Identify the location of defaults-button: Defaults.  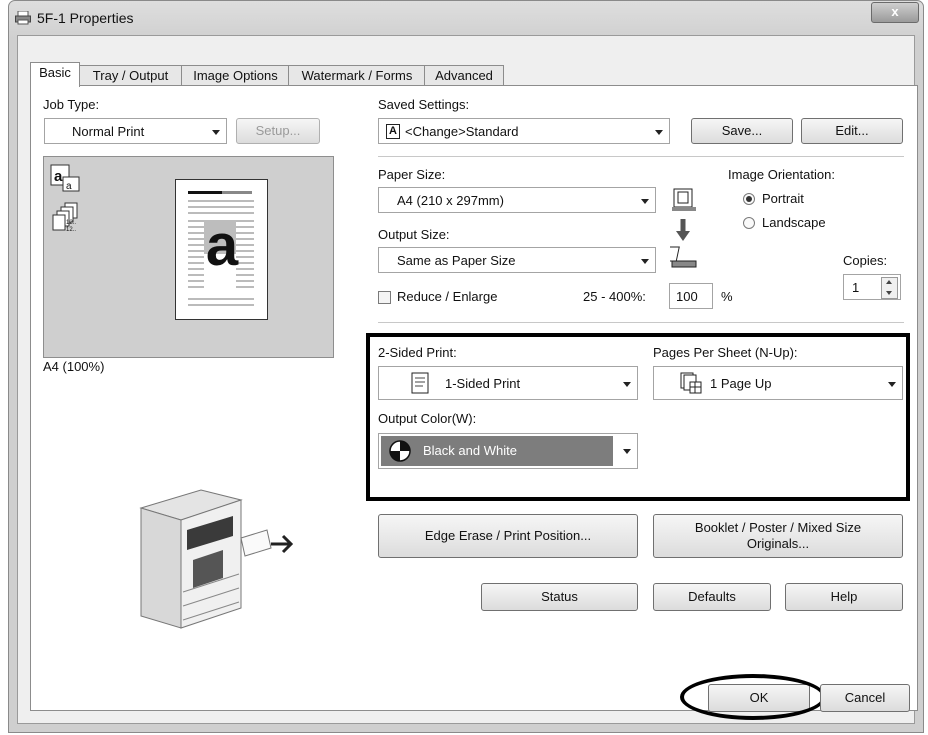
(712, 597).